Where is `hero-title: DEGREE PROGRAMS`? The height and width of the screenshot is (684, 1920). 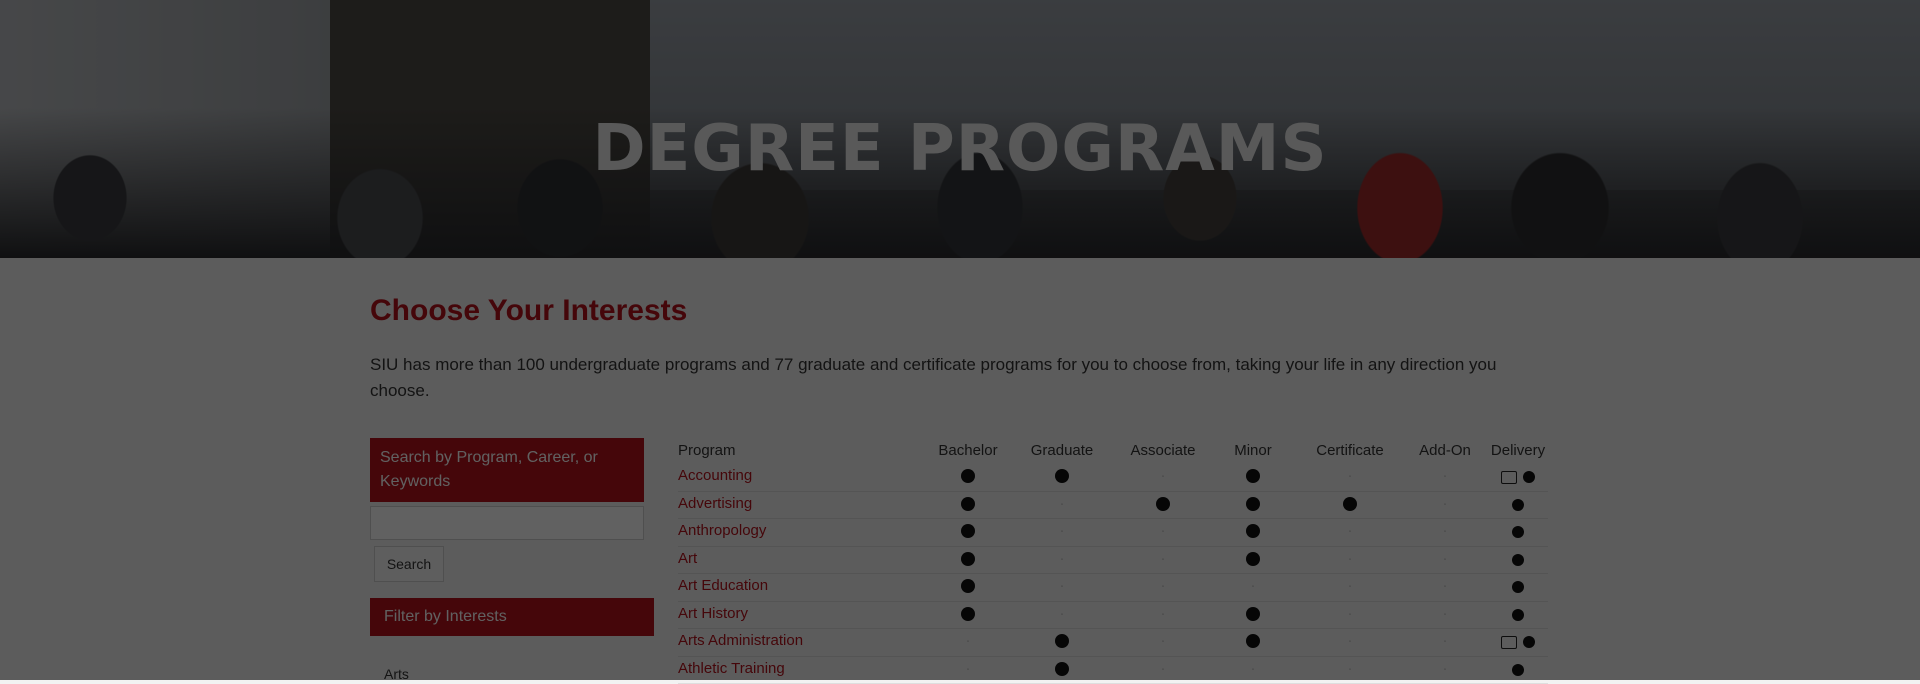
hero-title: DEGREE PROGRAMS is located at coordinates (960, 149).